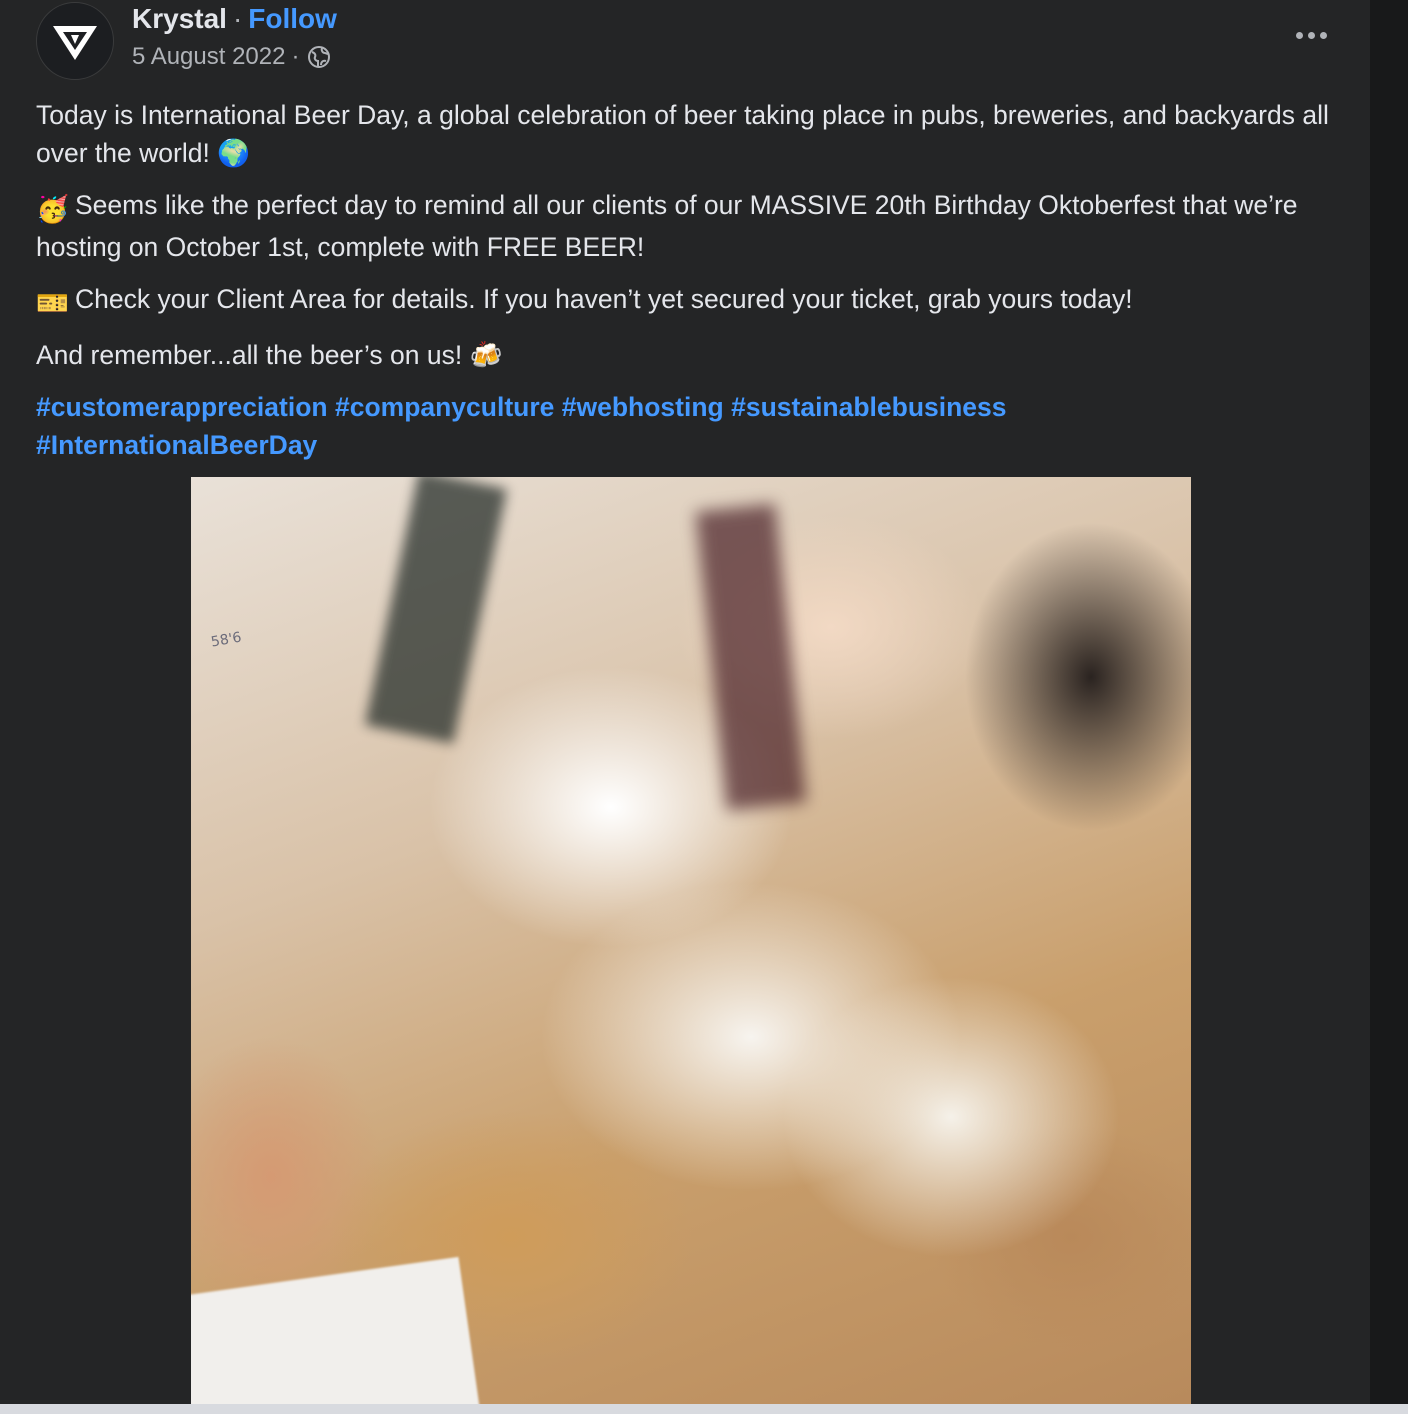 The image size is (1408, 1414). I want to click on post-meta: 5 August 2022 ·, so click(231, 57).